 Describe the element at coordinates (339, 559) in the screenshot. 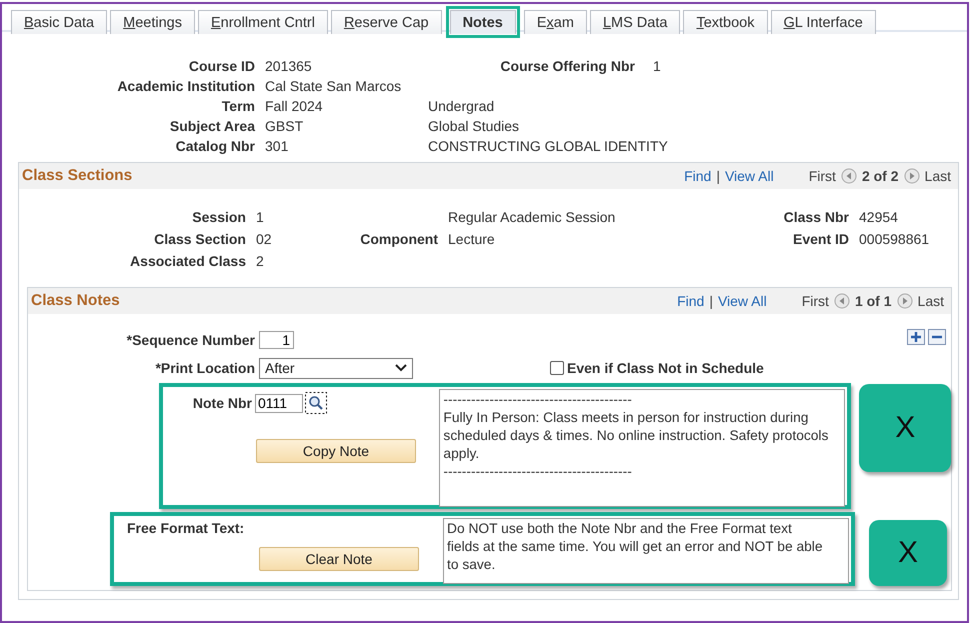

I see `clear-note-button: Clear Note` at that location.